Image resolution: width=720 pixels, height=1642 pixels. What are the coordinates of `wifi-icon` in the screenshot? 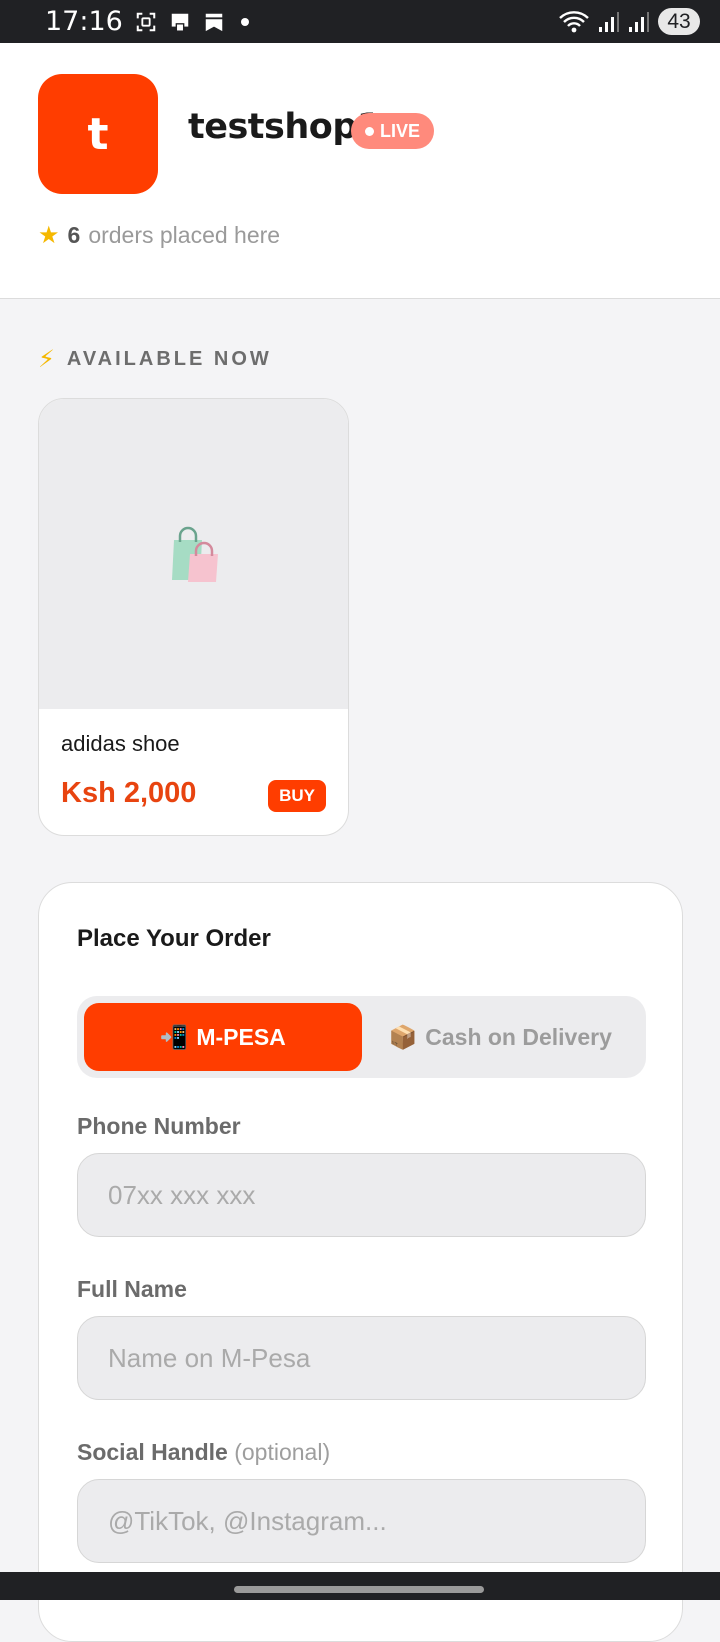 It's located at (574, 21).